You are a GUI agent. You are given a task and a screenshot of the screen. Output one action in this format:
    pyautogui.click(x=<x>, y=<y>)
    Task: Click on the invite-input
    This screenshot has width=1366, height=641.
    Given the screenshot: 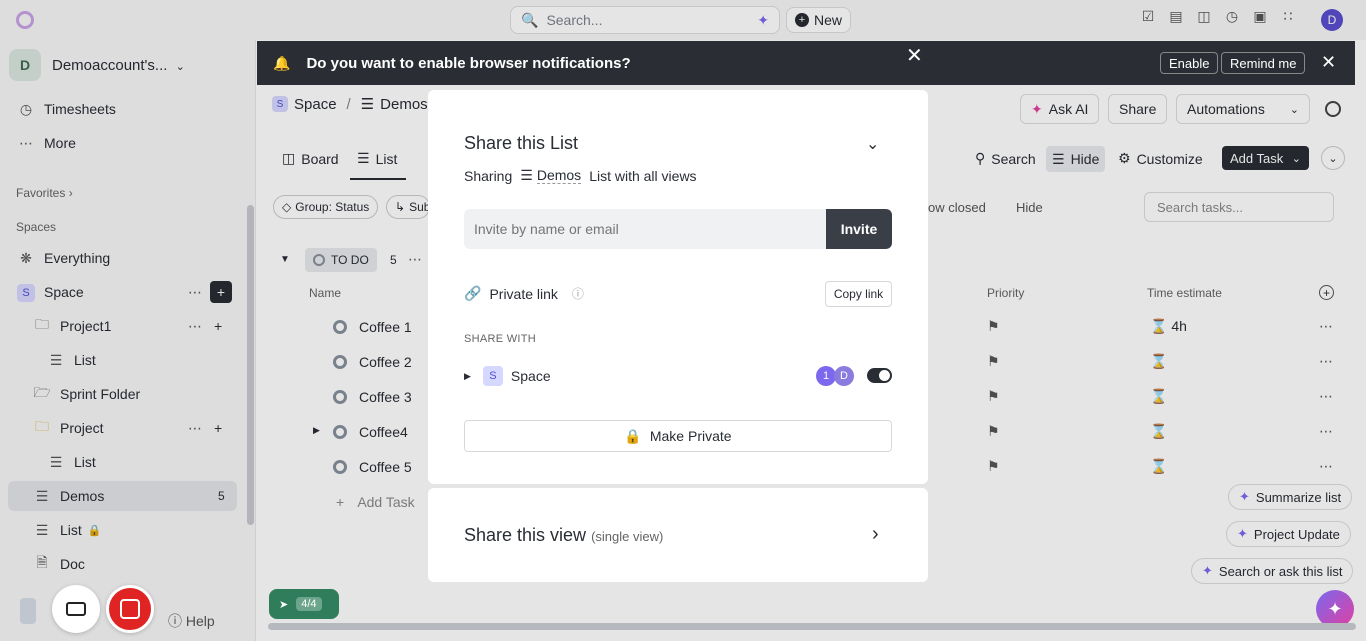 What is the action you would take?
    pyautogui.click(x=646, y=229)
    